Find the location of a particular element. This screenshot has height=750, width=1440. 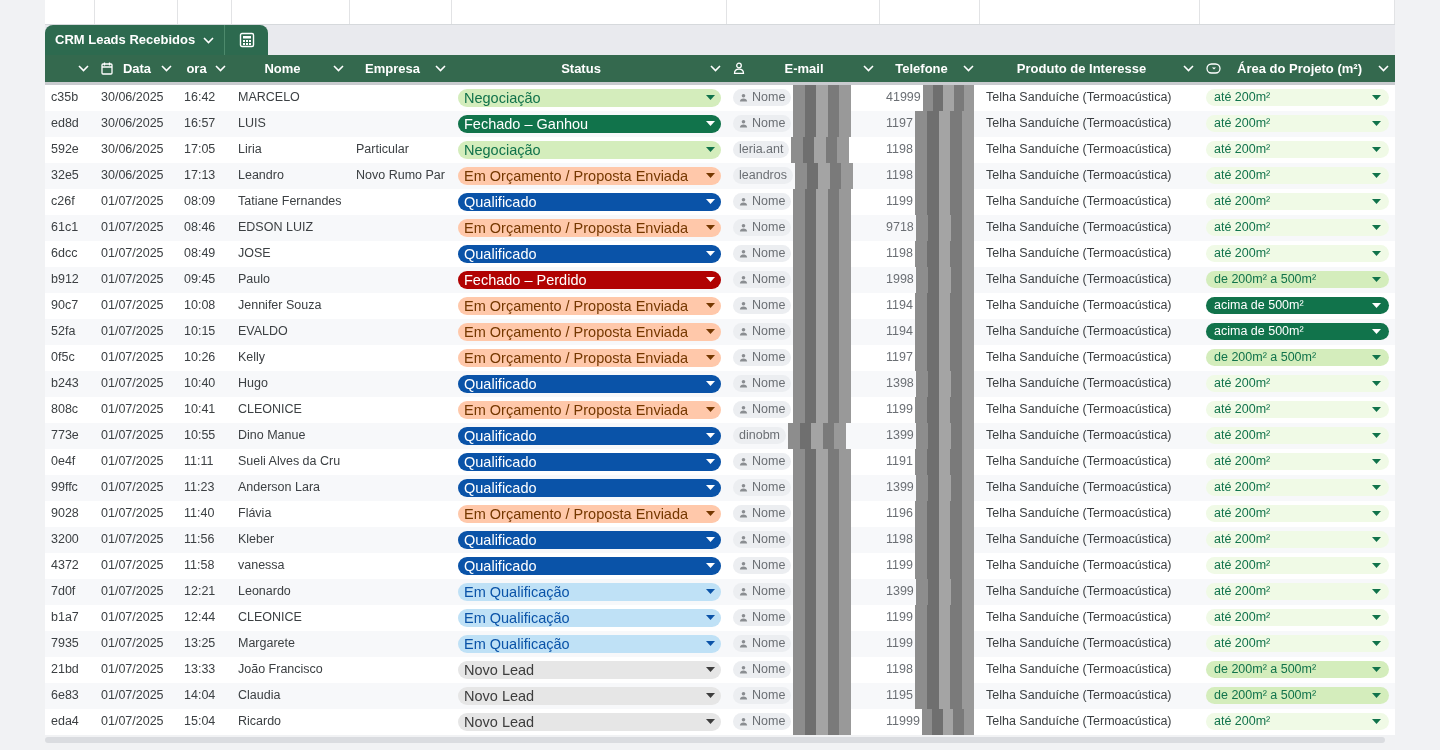

email-chip: leria.ant is located at coordinates (761, 149).